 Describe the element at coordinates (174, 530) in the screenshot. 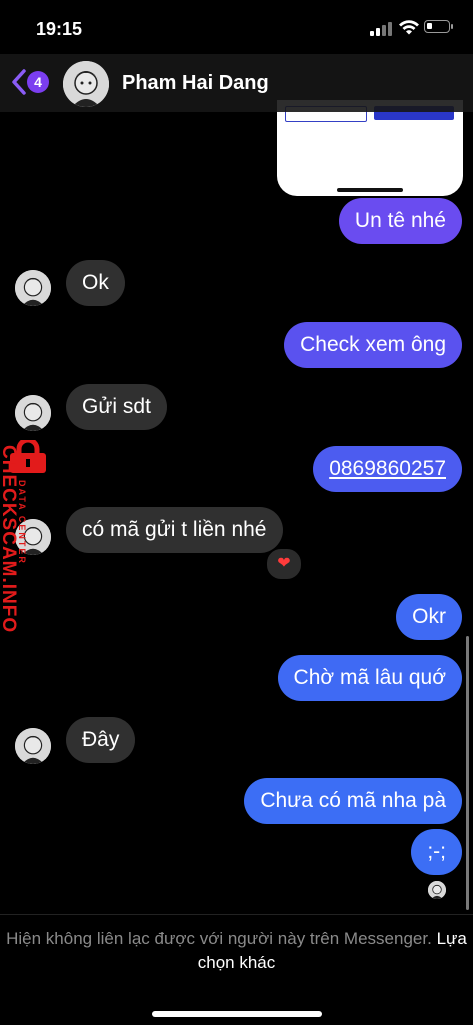

I see `message-bubble-incoming: có mã gửi t liền nhé` at that location.